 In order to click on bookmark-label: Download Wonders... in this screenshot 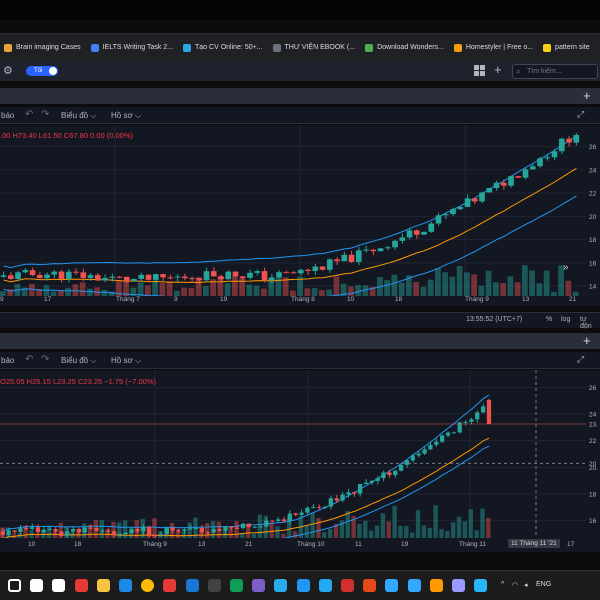, I will do `click(410, 47)`.